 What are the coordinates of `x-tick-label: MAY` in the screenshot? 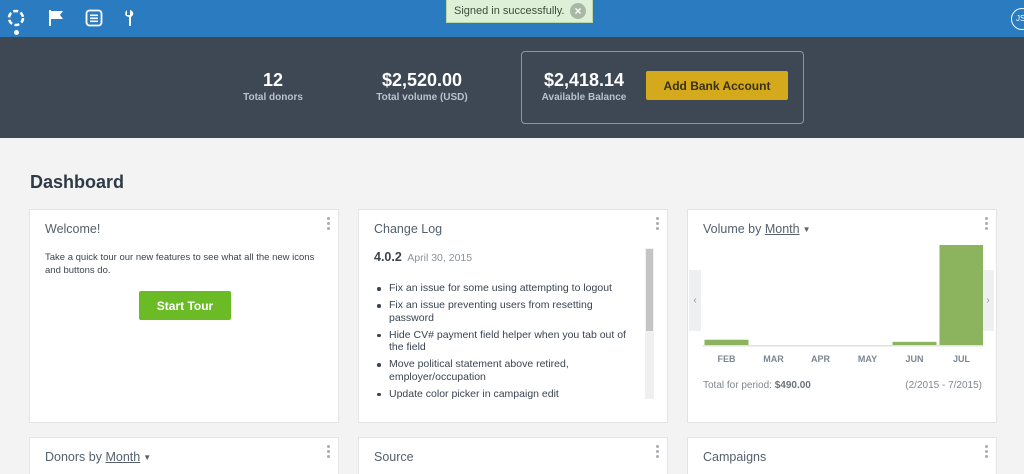 It's located at (867, 359).